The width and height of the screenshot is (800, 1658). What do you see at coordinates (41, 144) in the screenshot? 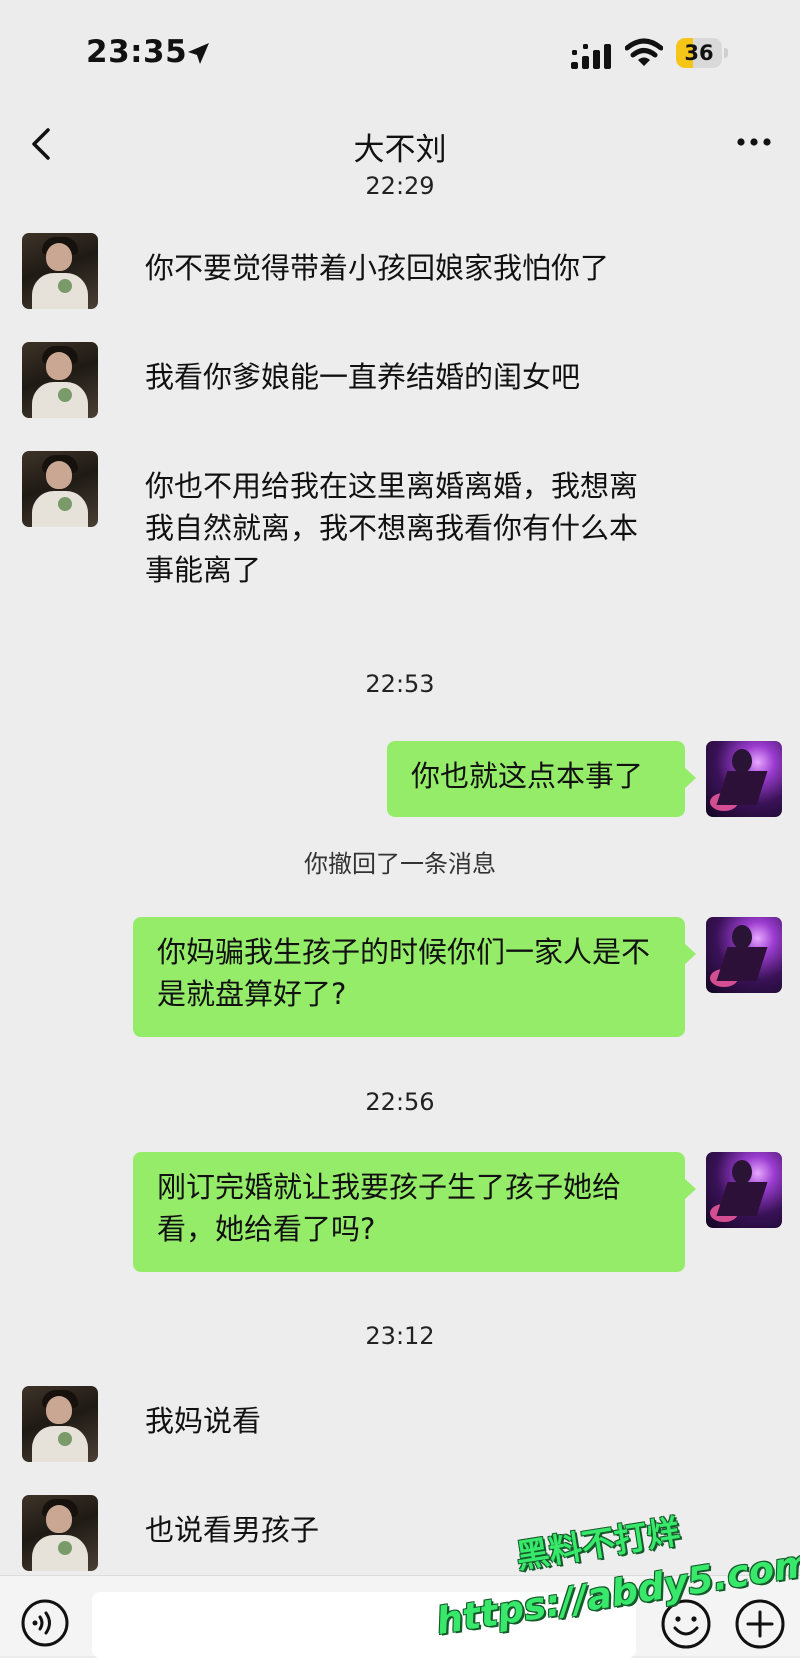
I see `back-chevron-icon` at bounding box center [41, 144].